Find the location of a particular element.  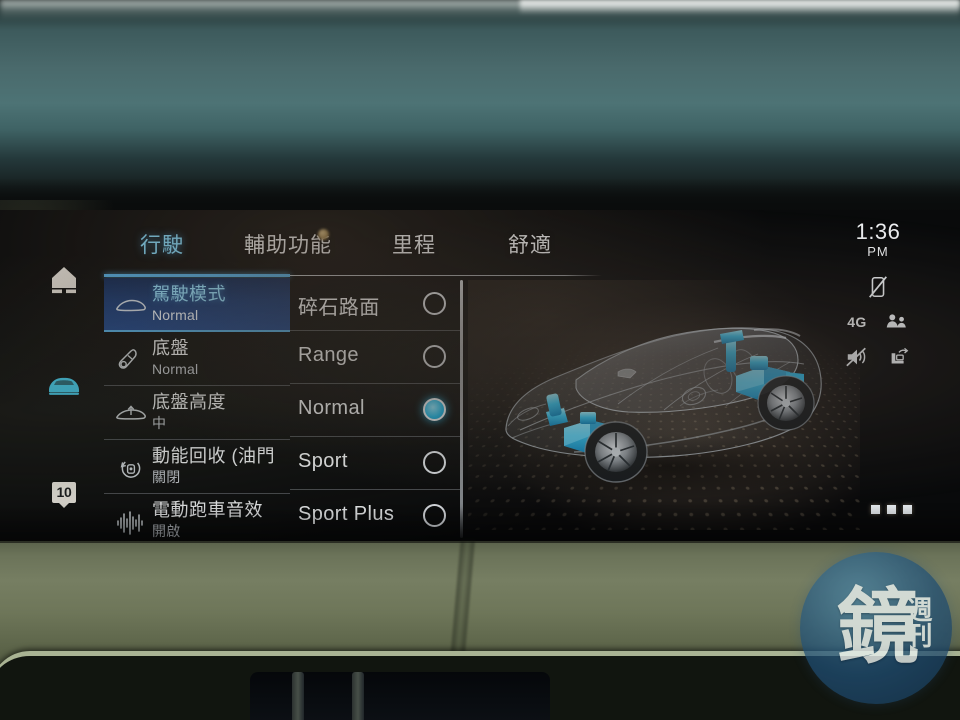

tab-driving: 行駛 is located at coordinates (162, 250).